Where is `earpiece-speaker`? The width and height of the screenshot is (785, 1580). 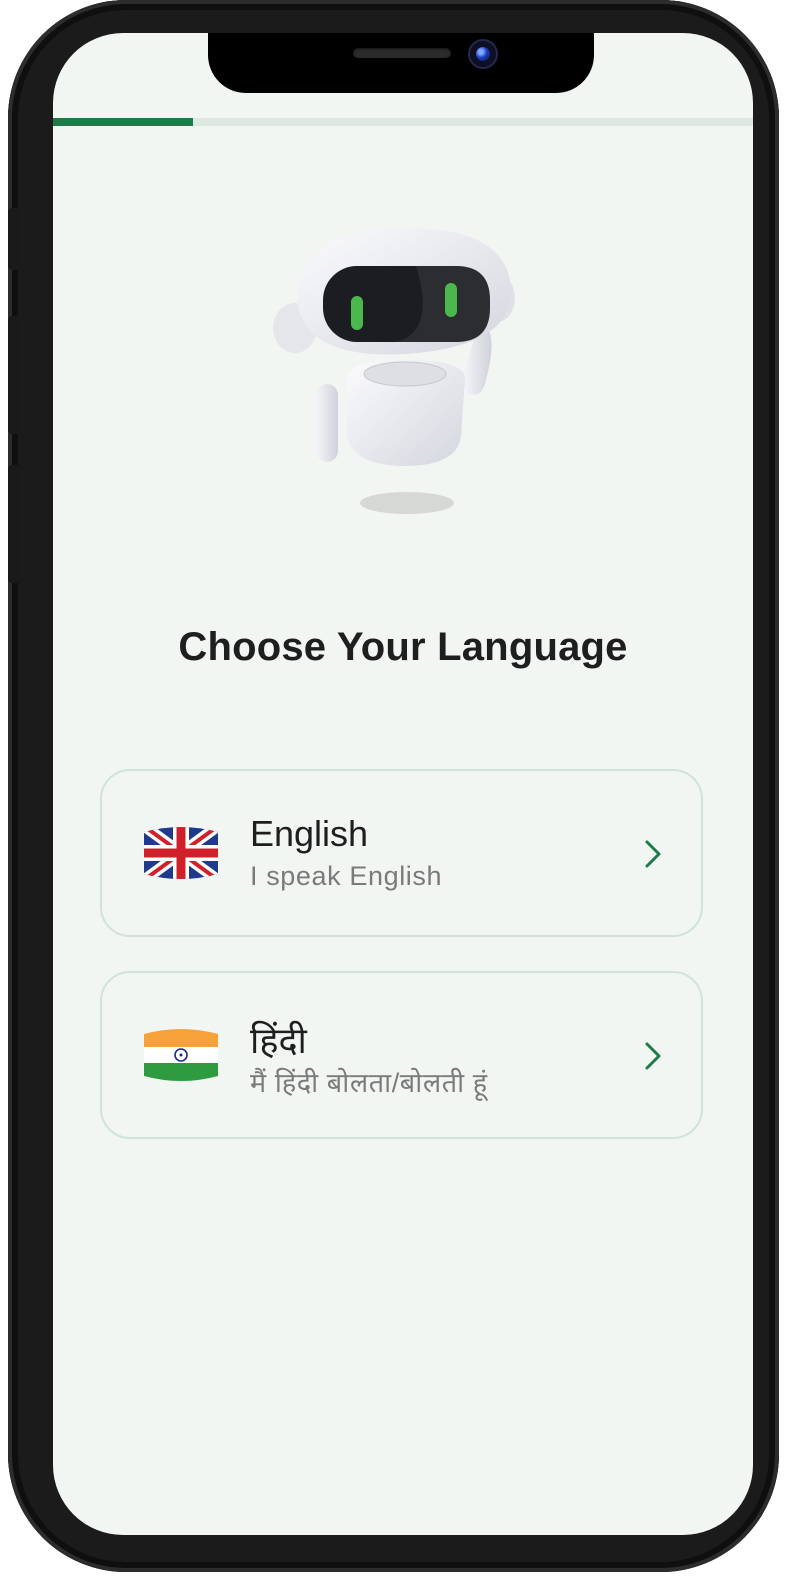 earpiece-speaker is located at coordinates (402, 53).